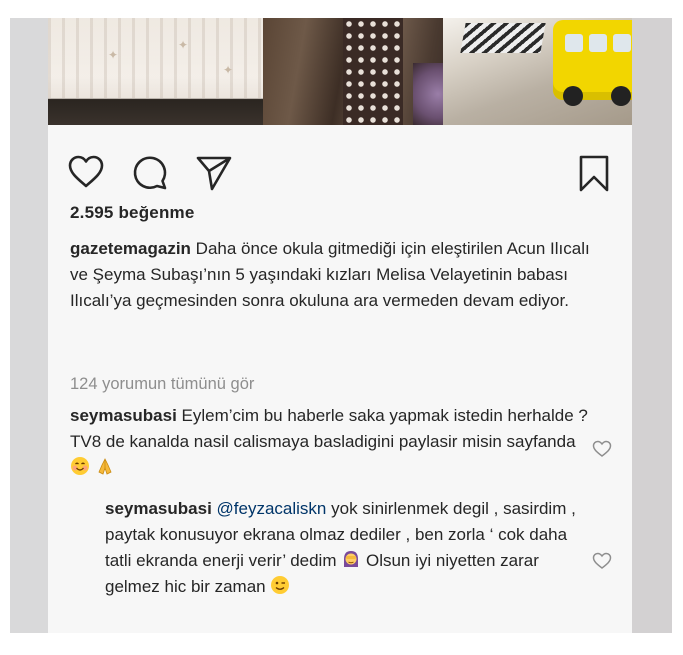 This screenshot has width=683, height=655. What do you see at coordinates (594, 176) in the screenshot?
I see `bookmark-icon` at bounding box center [594, 176].